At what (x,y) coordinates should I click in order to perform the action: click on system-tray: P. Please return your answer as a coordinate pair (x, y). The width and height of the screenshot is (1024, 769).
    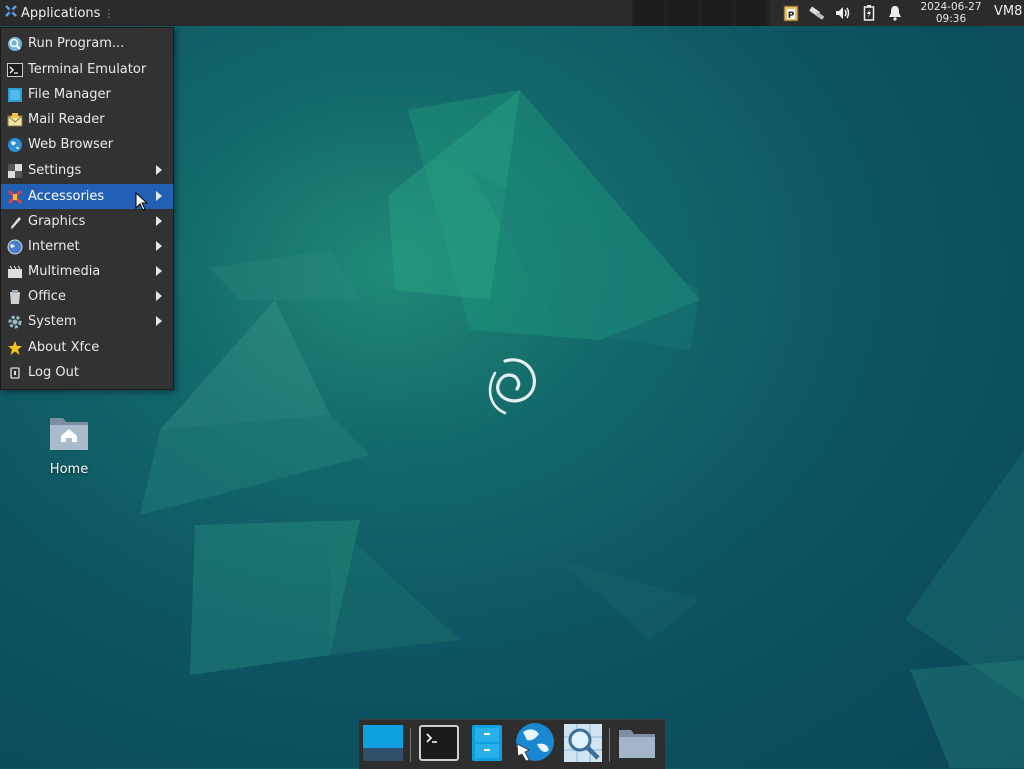
    Looking at the image, I should click on (843, 13).